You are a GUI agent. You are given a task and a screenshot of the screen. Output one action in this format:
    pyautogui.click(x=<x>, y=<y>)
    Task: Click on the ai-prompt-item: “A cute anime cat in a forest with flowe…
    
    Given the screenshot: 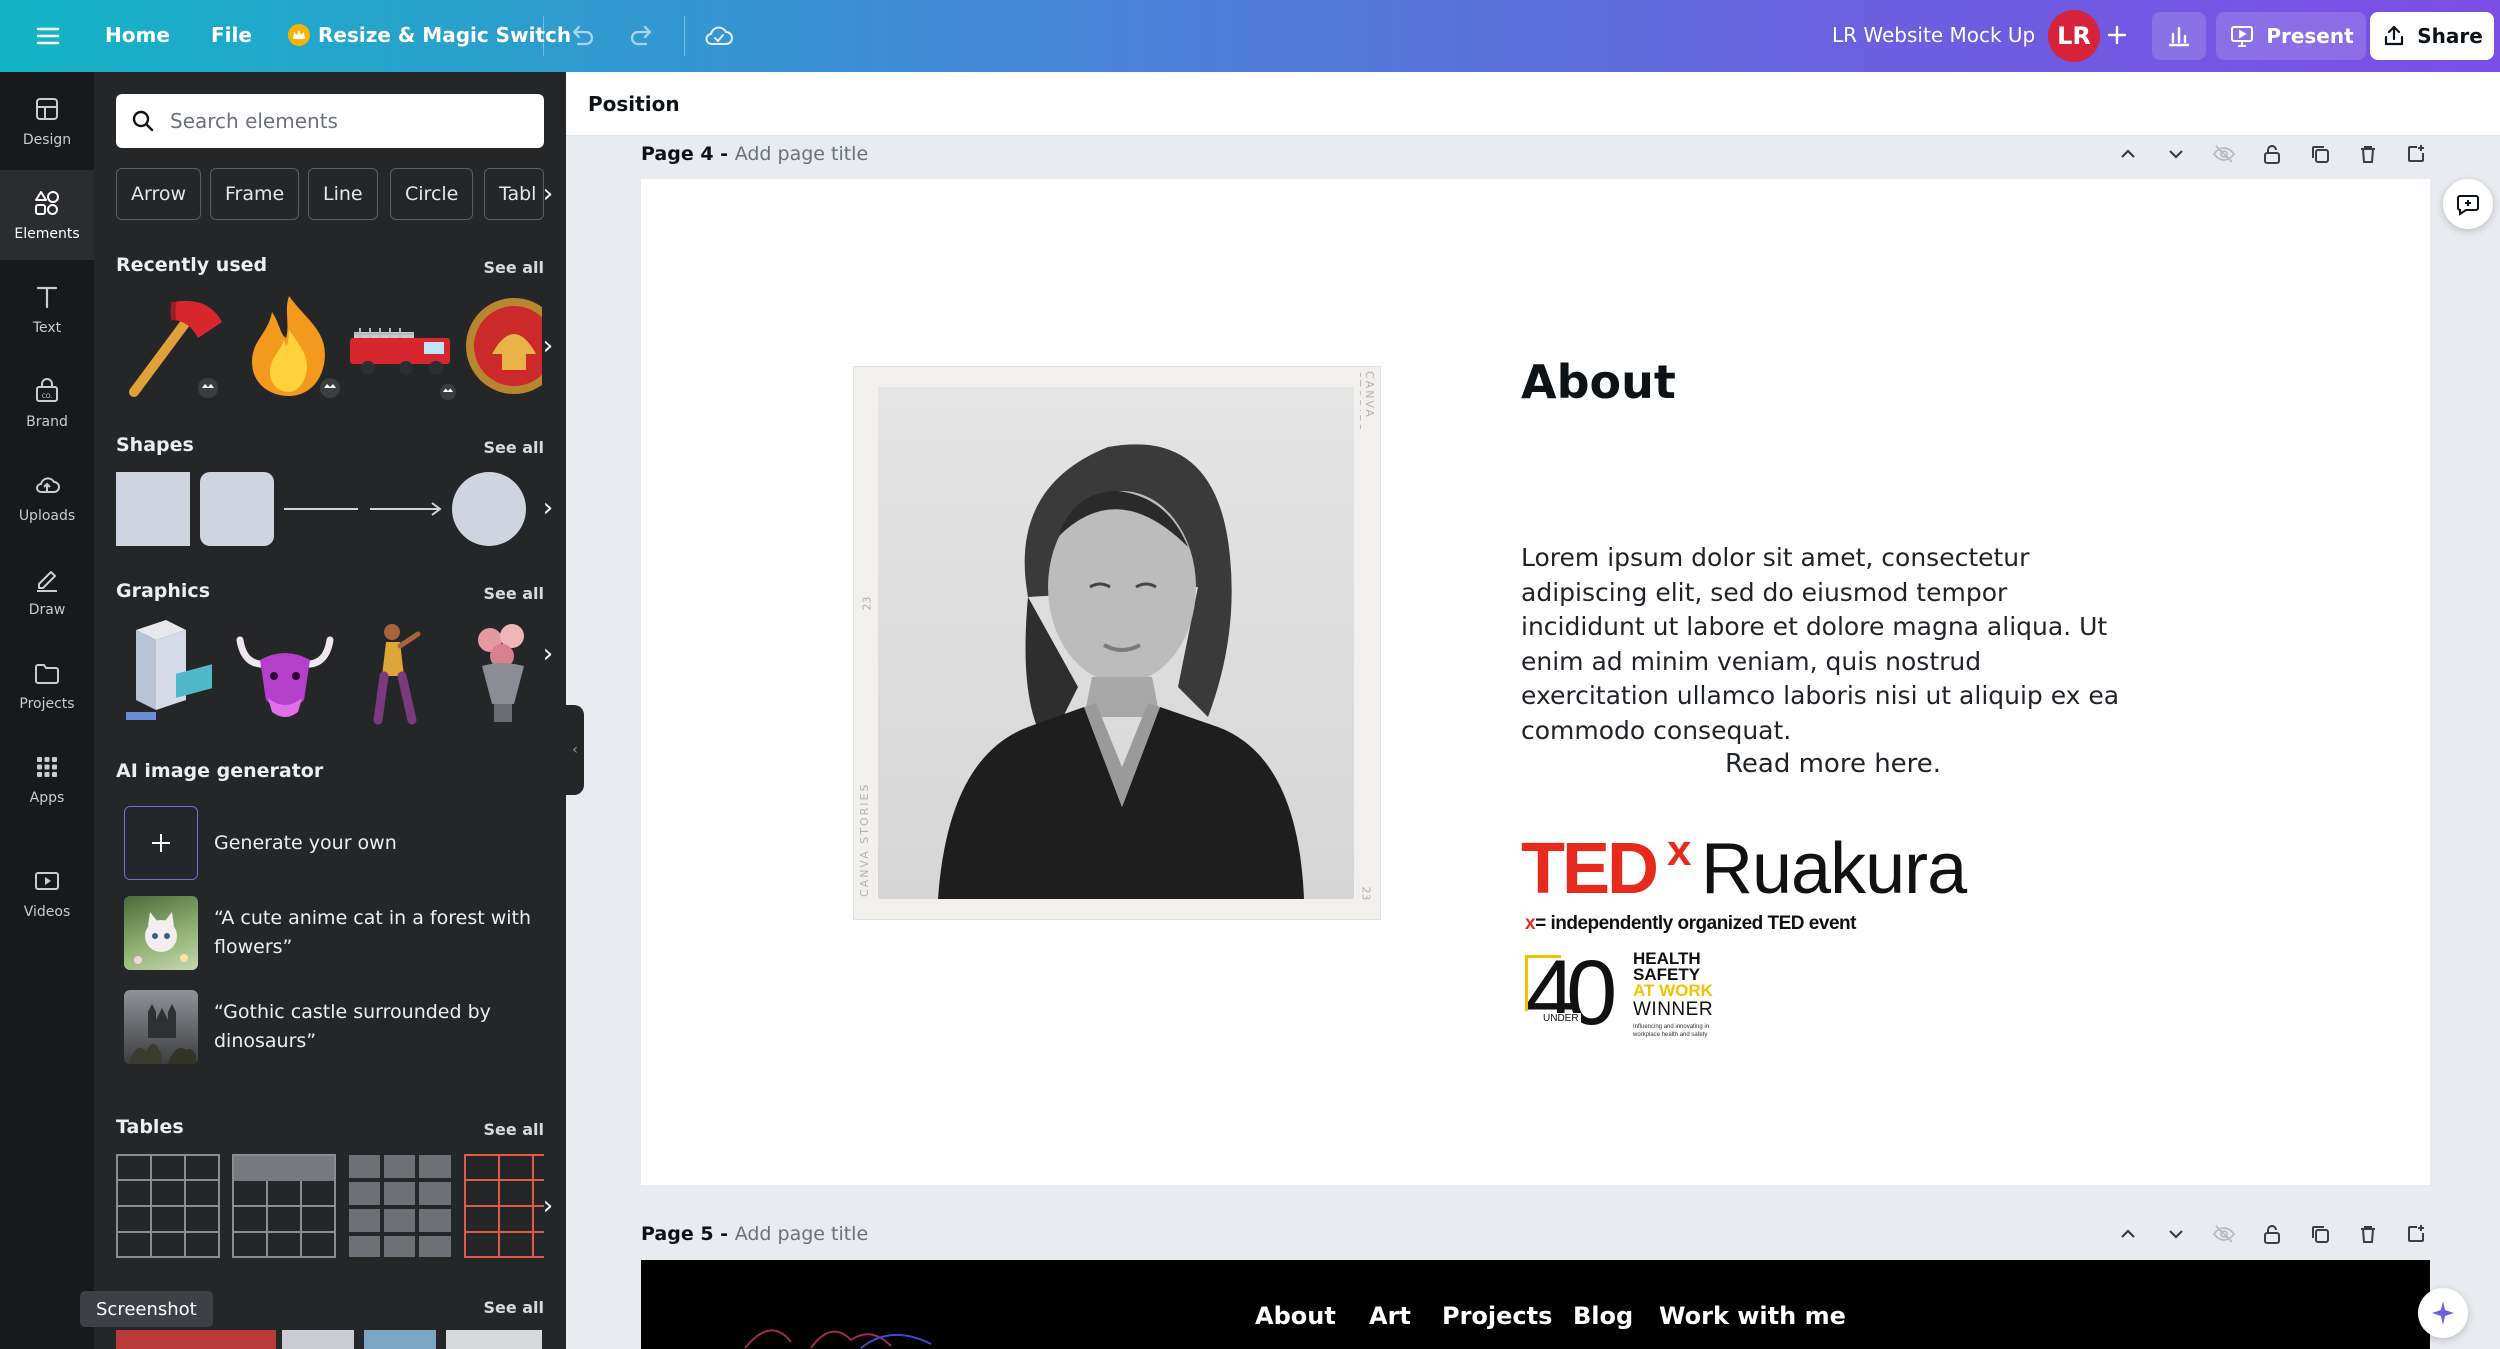 What is the action you would take?
    pyautogui.click(x=329, y=933)
    